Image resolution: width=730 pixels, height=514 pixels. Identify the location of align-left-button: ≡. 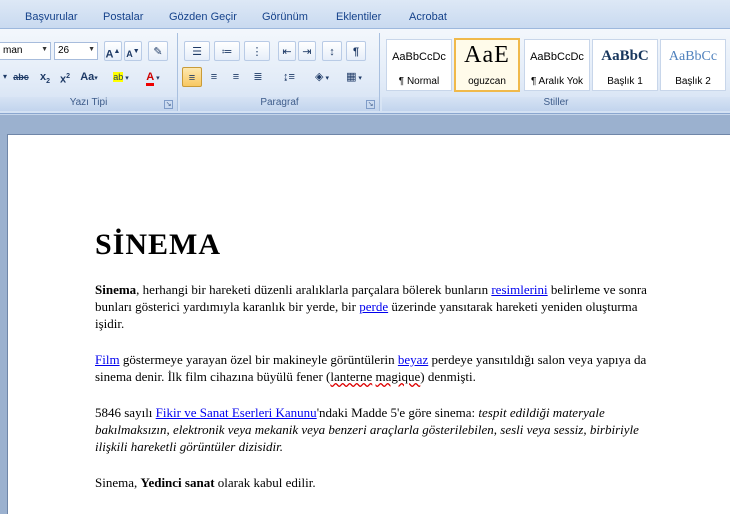
(192, 77).